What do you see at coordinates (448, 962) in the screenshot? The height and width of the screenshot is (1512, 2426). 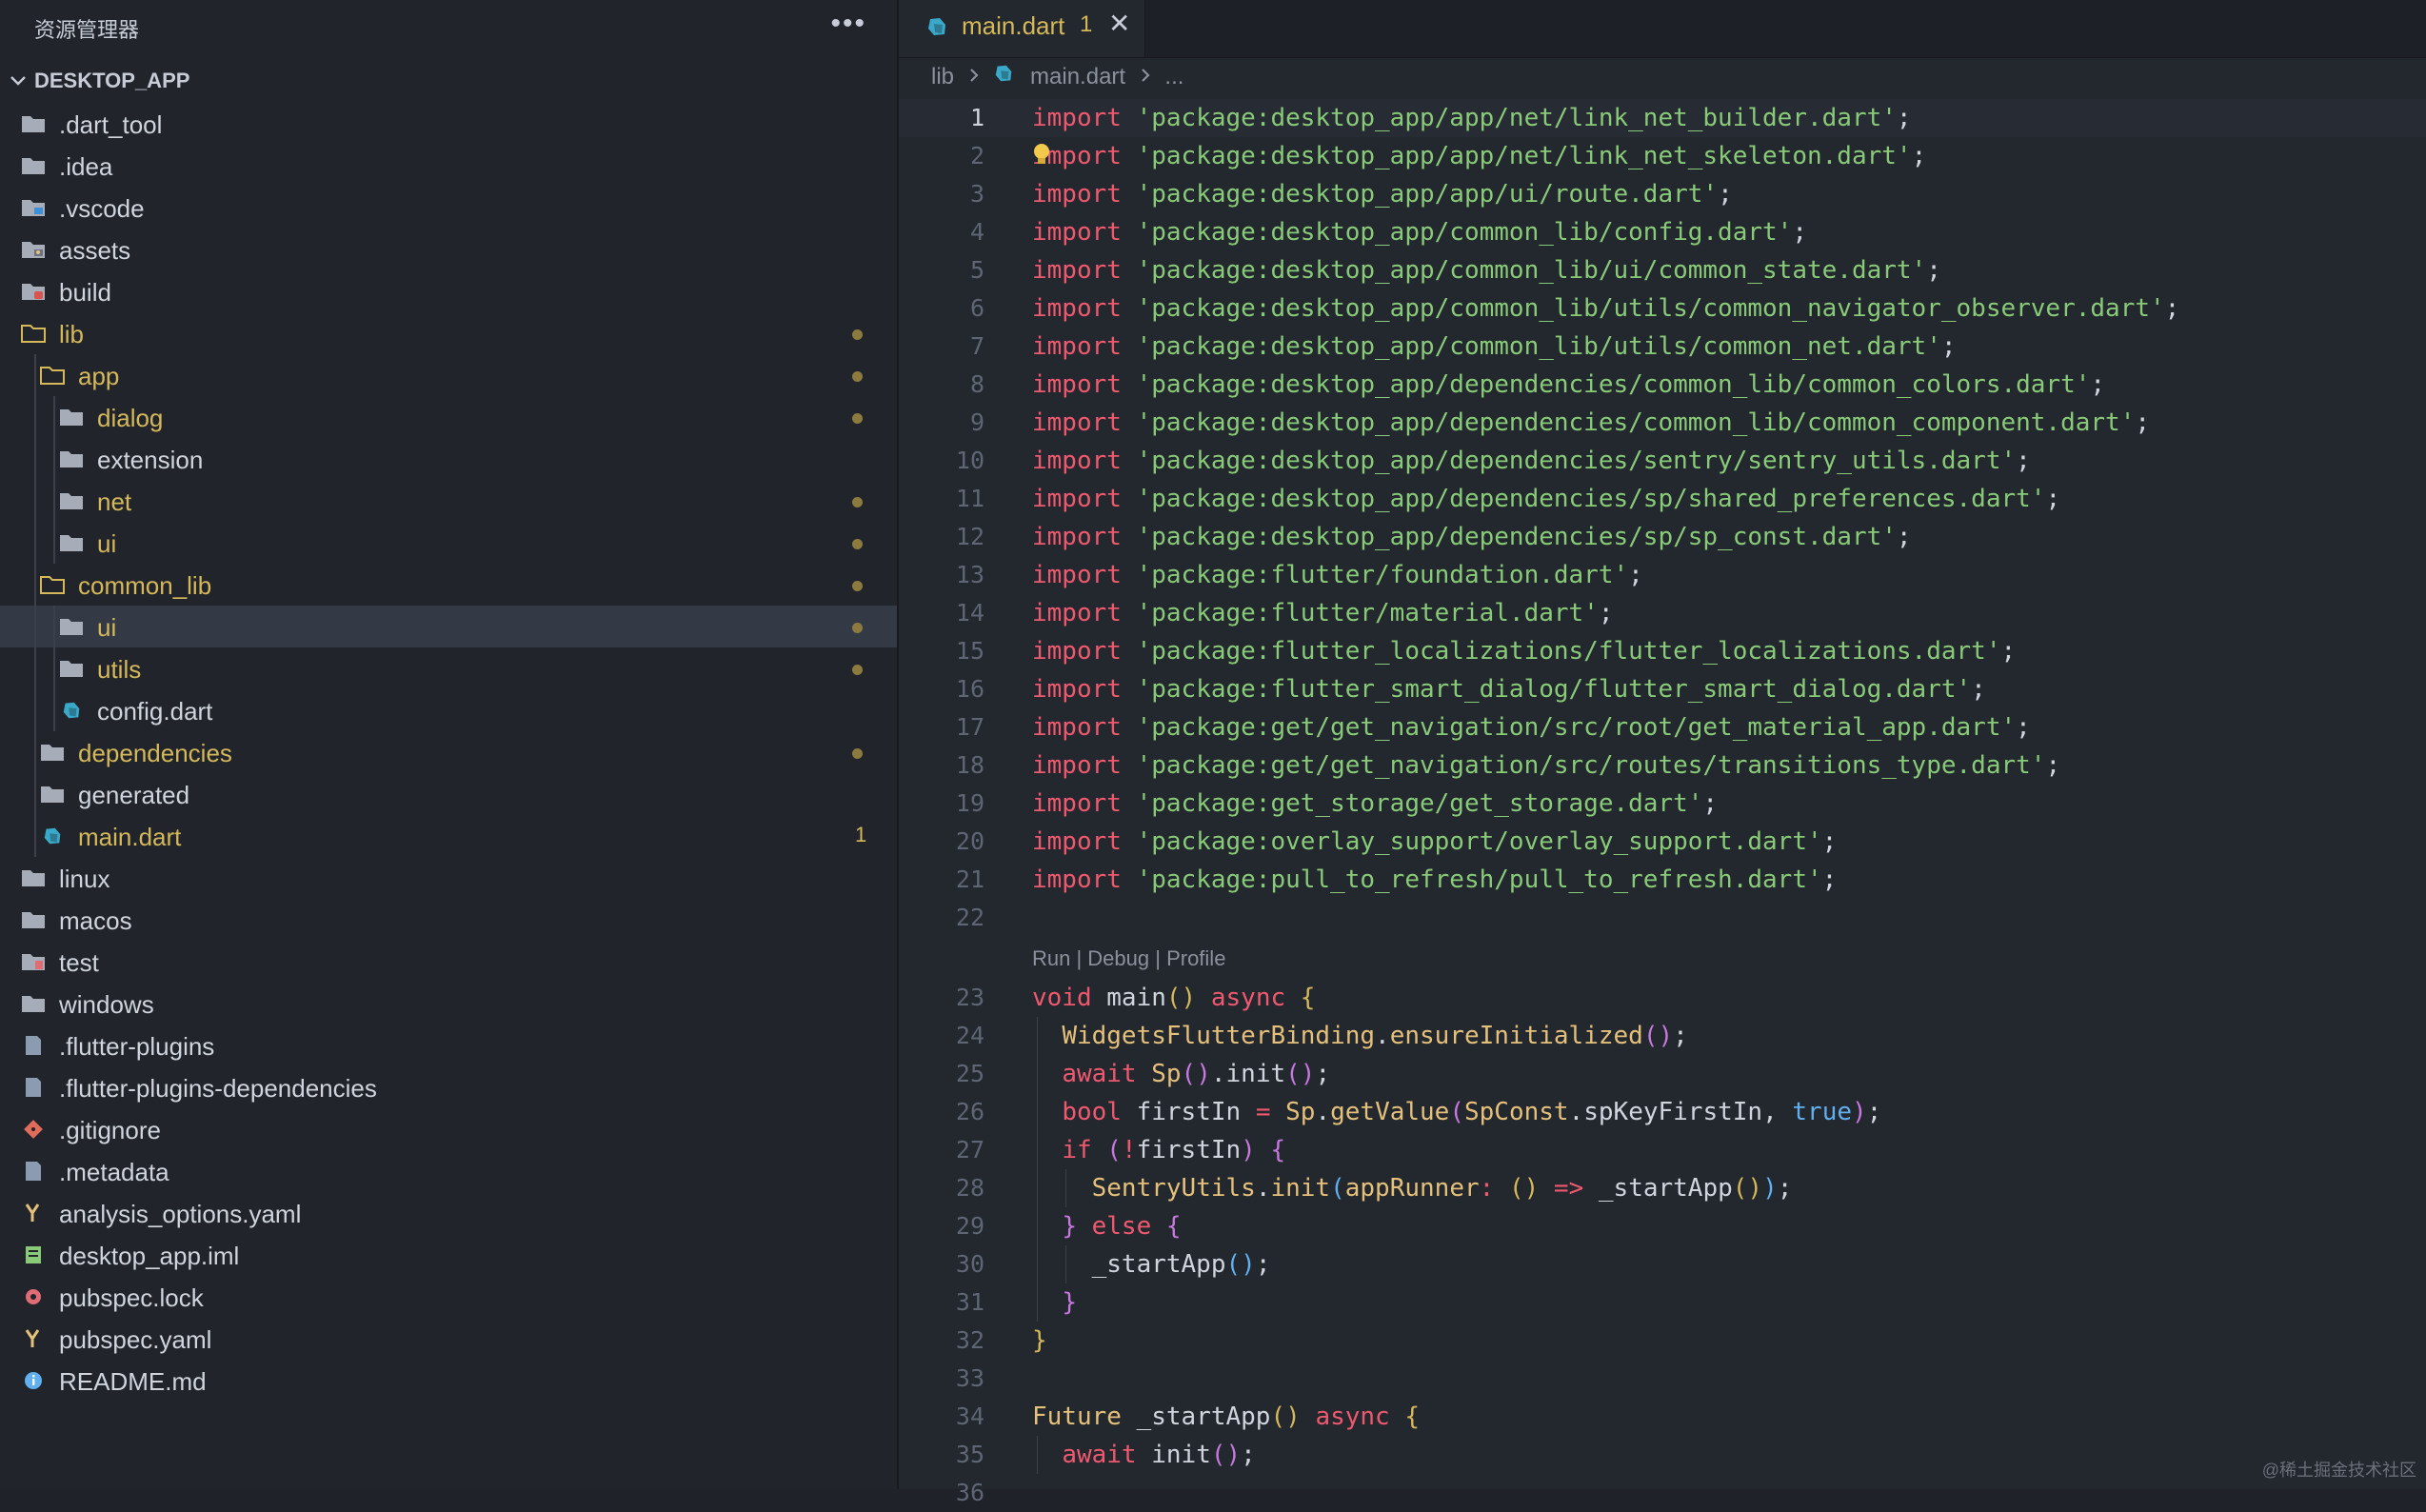 I see `tree-item: test` at bounding box center [448, 962].